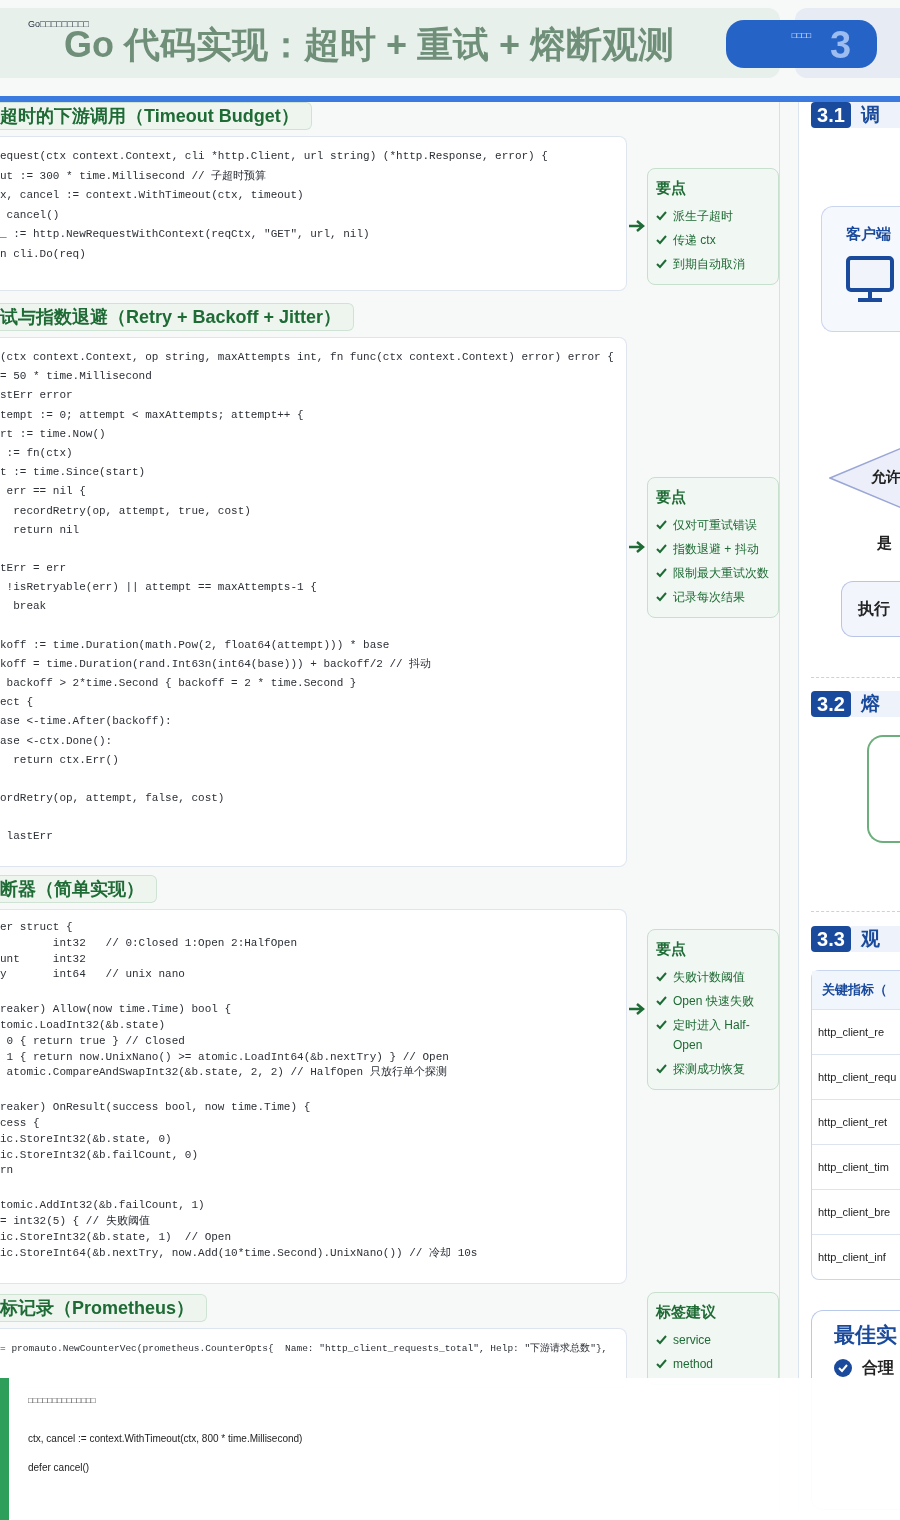  I want to click on note-item: 指数退避 + 抖动, so click(716, 549).